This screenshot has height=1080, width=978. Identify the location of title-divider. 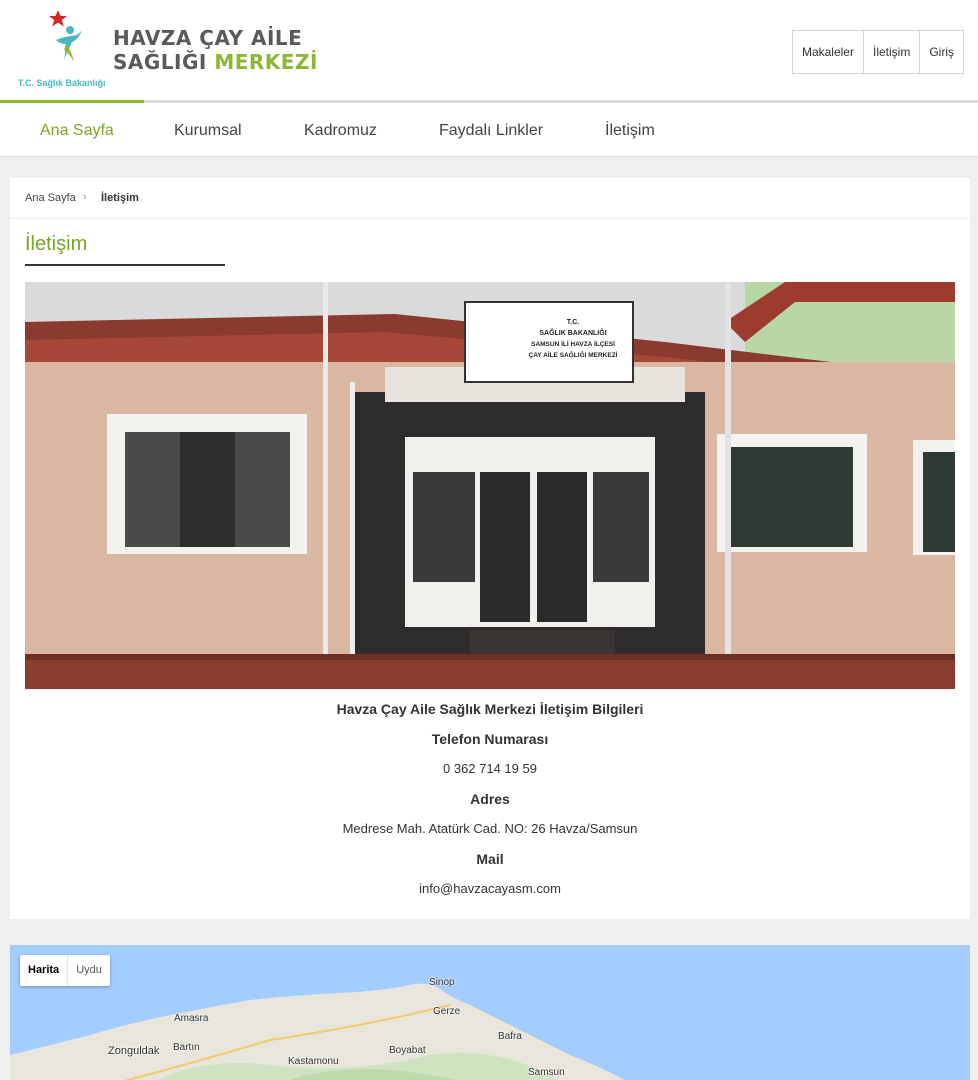
(125, 265).